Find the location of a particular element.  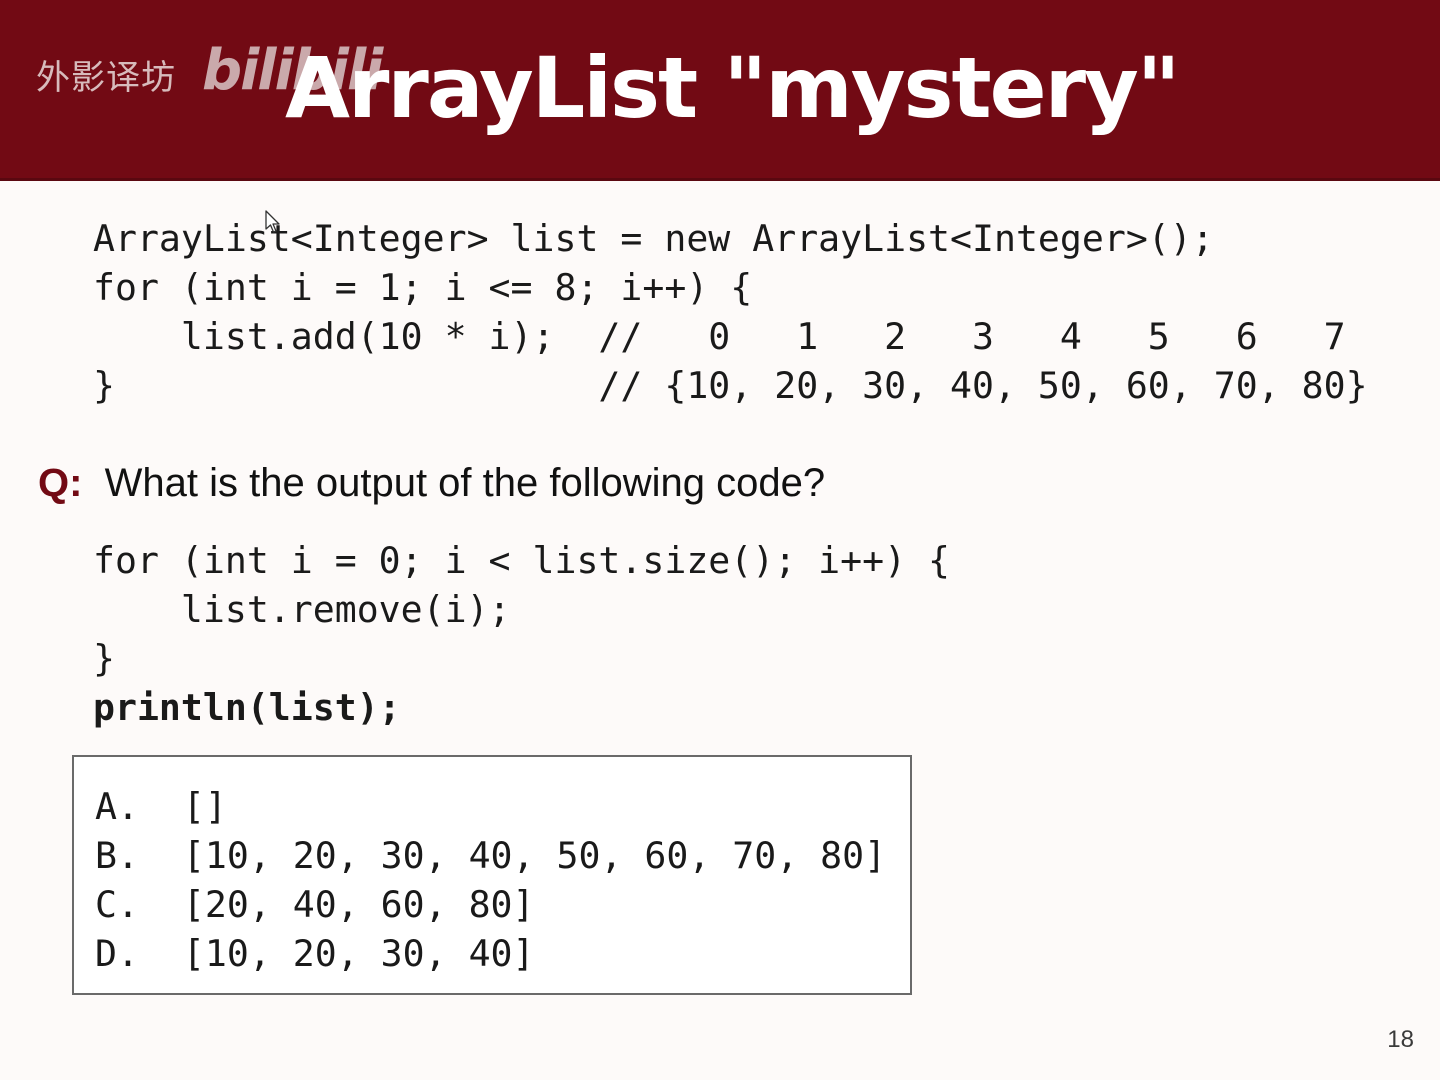

code-line: for (int i = 0; i < list.size(); i++) { is located at coordinates (522, 560).